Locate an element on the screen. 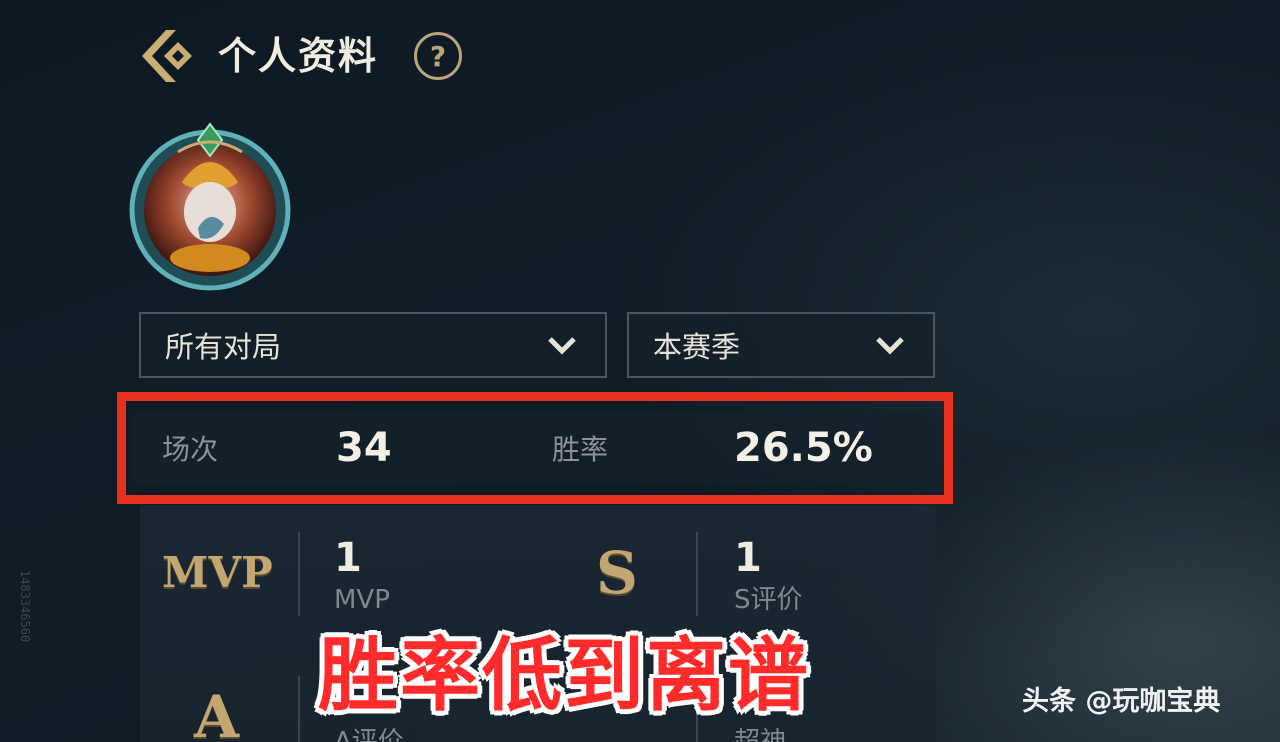  s-rating-count: 1 is located at coordinates (748, 558).